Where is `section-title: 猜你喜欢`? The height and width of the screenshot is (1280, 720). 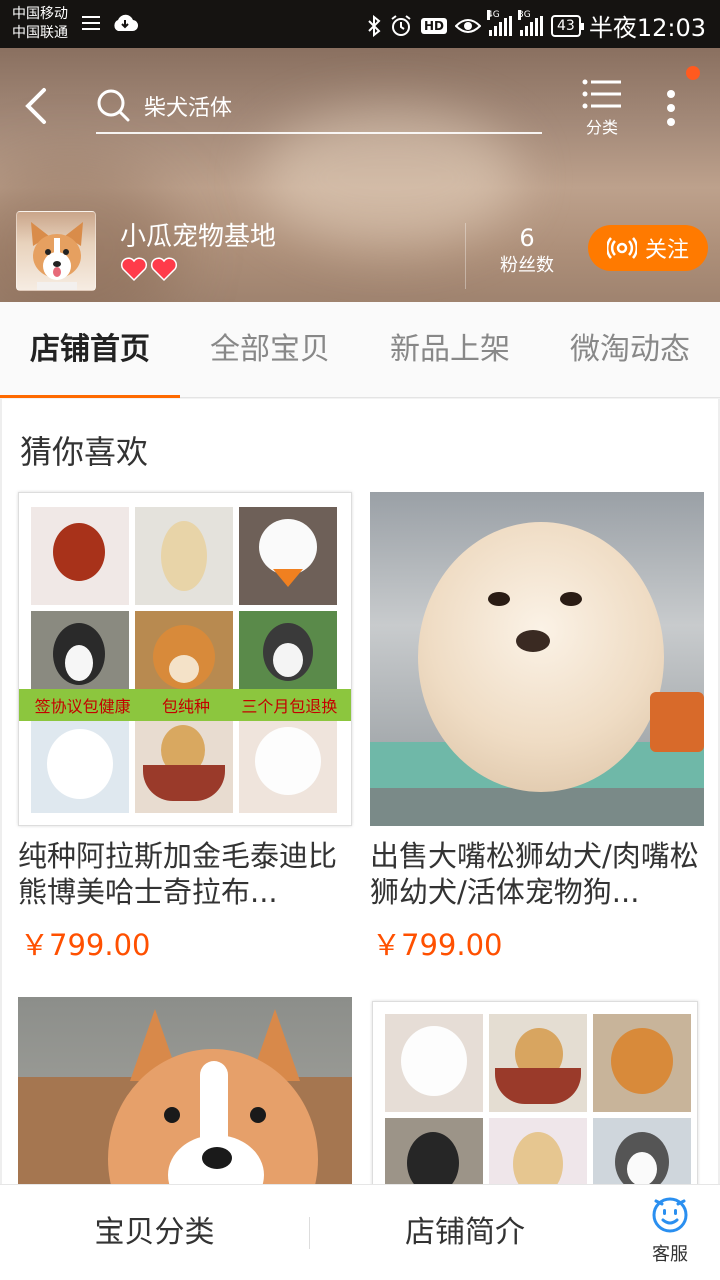
section-title: 猜你喜欢 is located at coordinates (84, 452).